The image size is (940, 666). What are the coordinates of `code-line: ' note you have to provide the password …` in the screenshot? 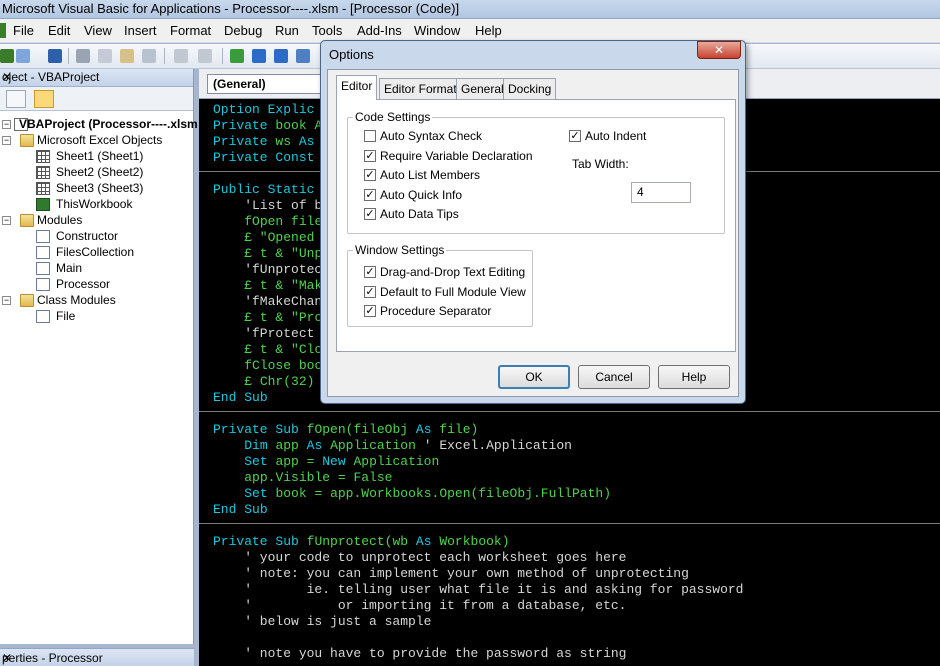 It's located at (419, 654).